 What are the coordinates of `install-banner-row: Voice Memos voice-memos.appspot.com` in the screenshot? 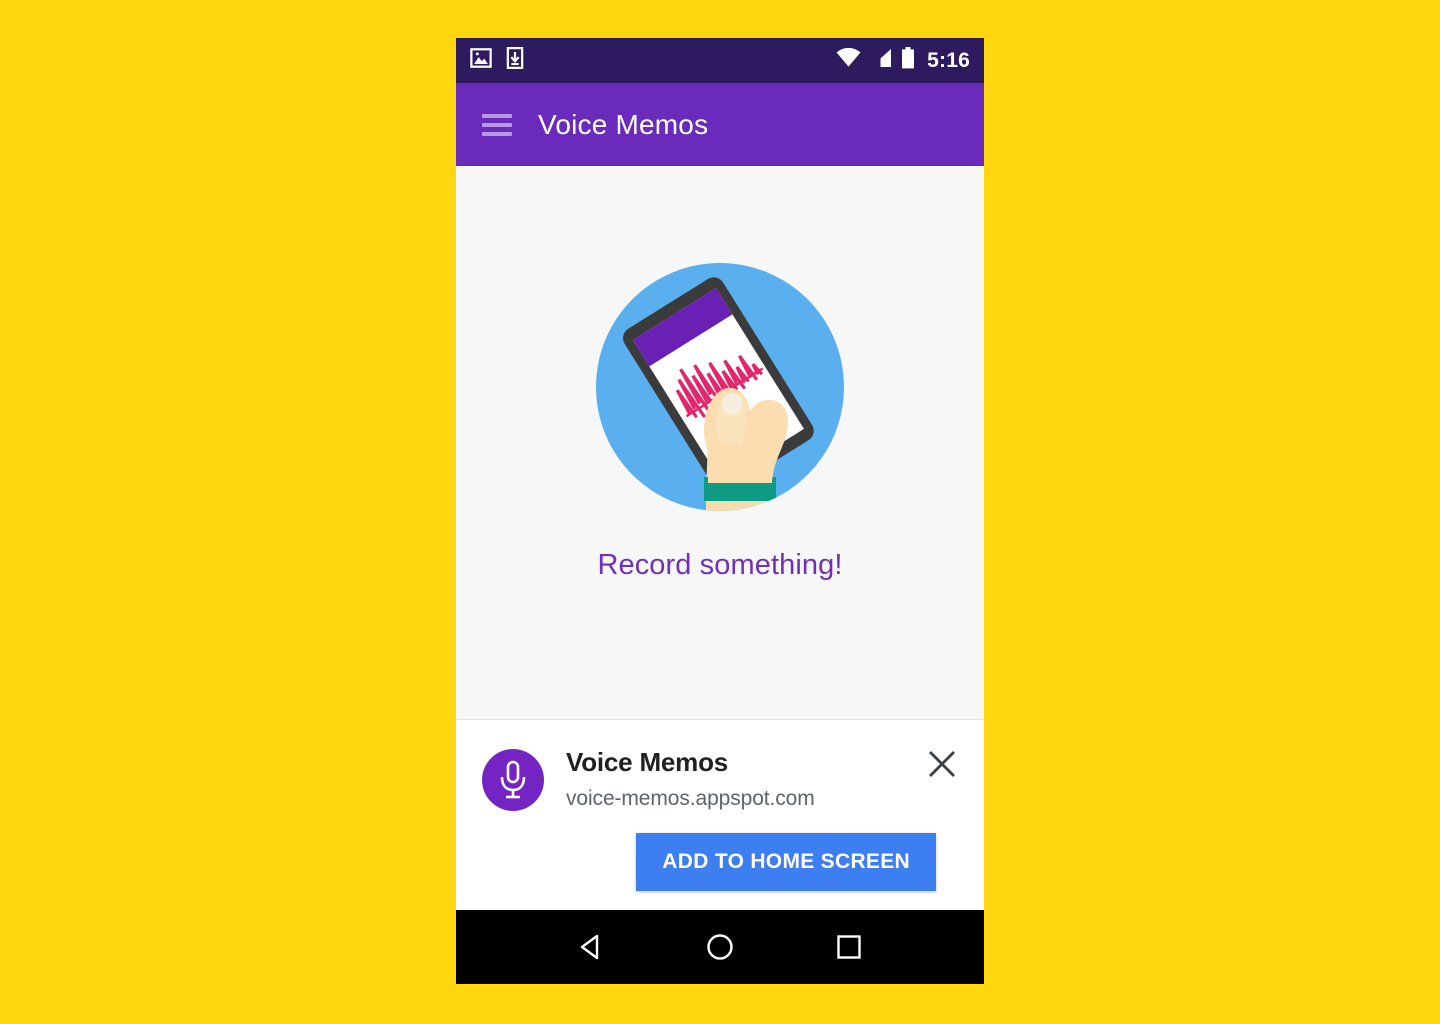 It's located at (720, 778).